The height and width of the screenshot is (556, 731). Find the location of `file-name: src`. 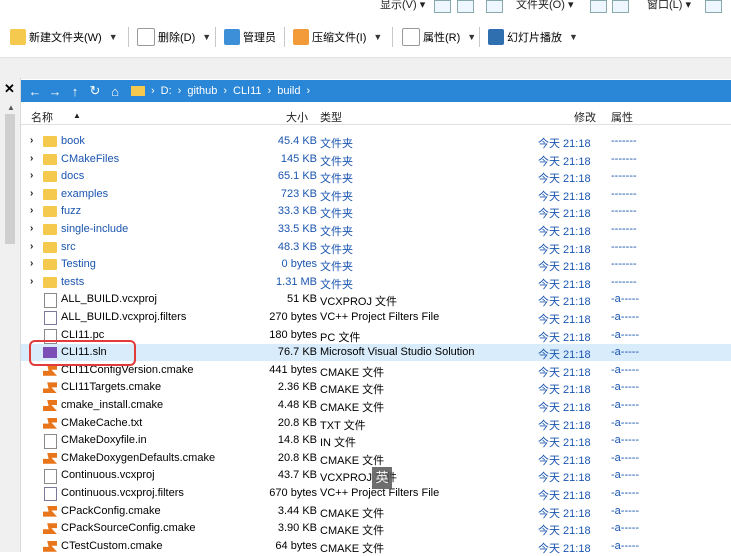

file-name: src is located at coordinates (68, 247).